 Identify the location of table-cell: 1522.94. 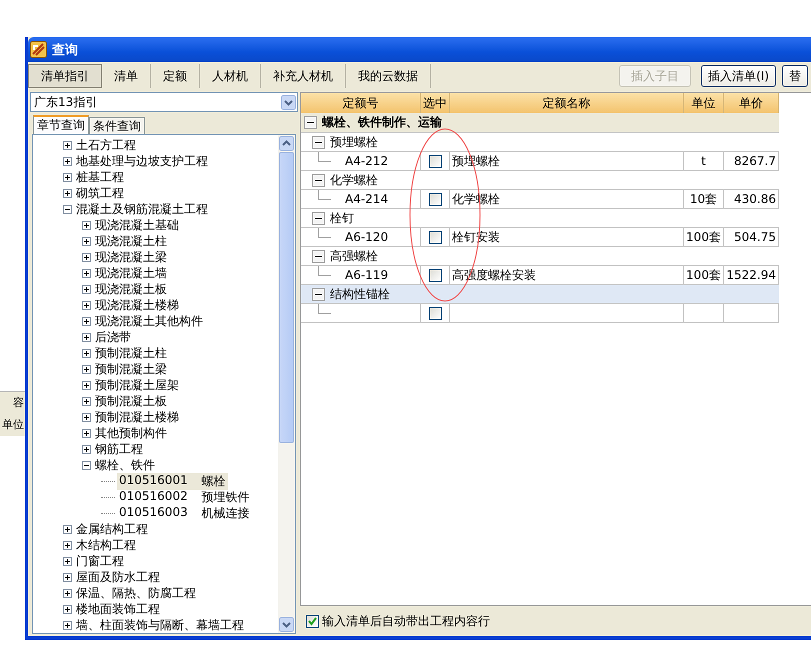
(751, 275).